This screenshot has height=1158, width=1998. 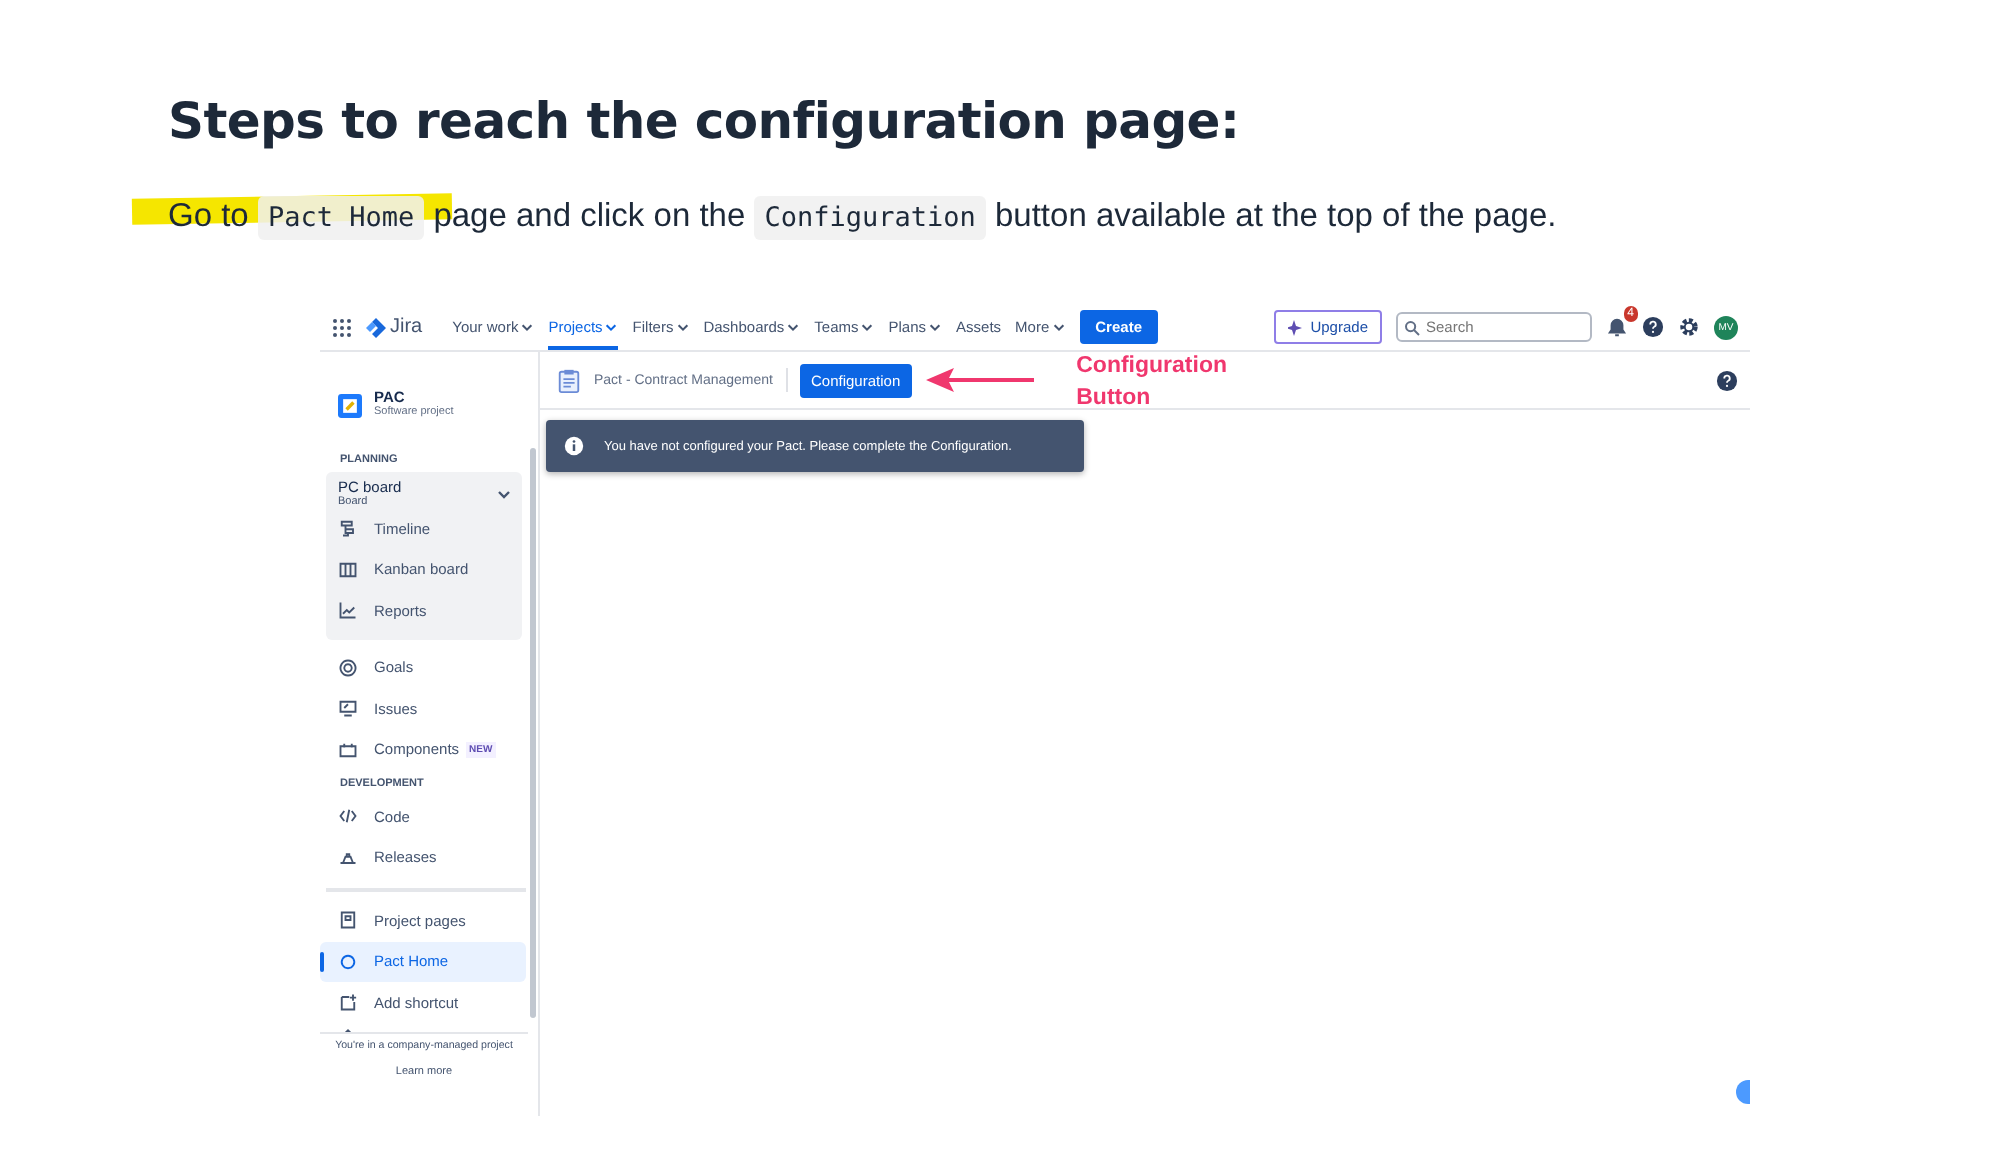 I want to click on monitor-icon, so click(x=348, y=708).